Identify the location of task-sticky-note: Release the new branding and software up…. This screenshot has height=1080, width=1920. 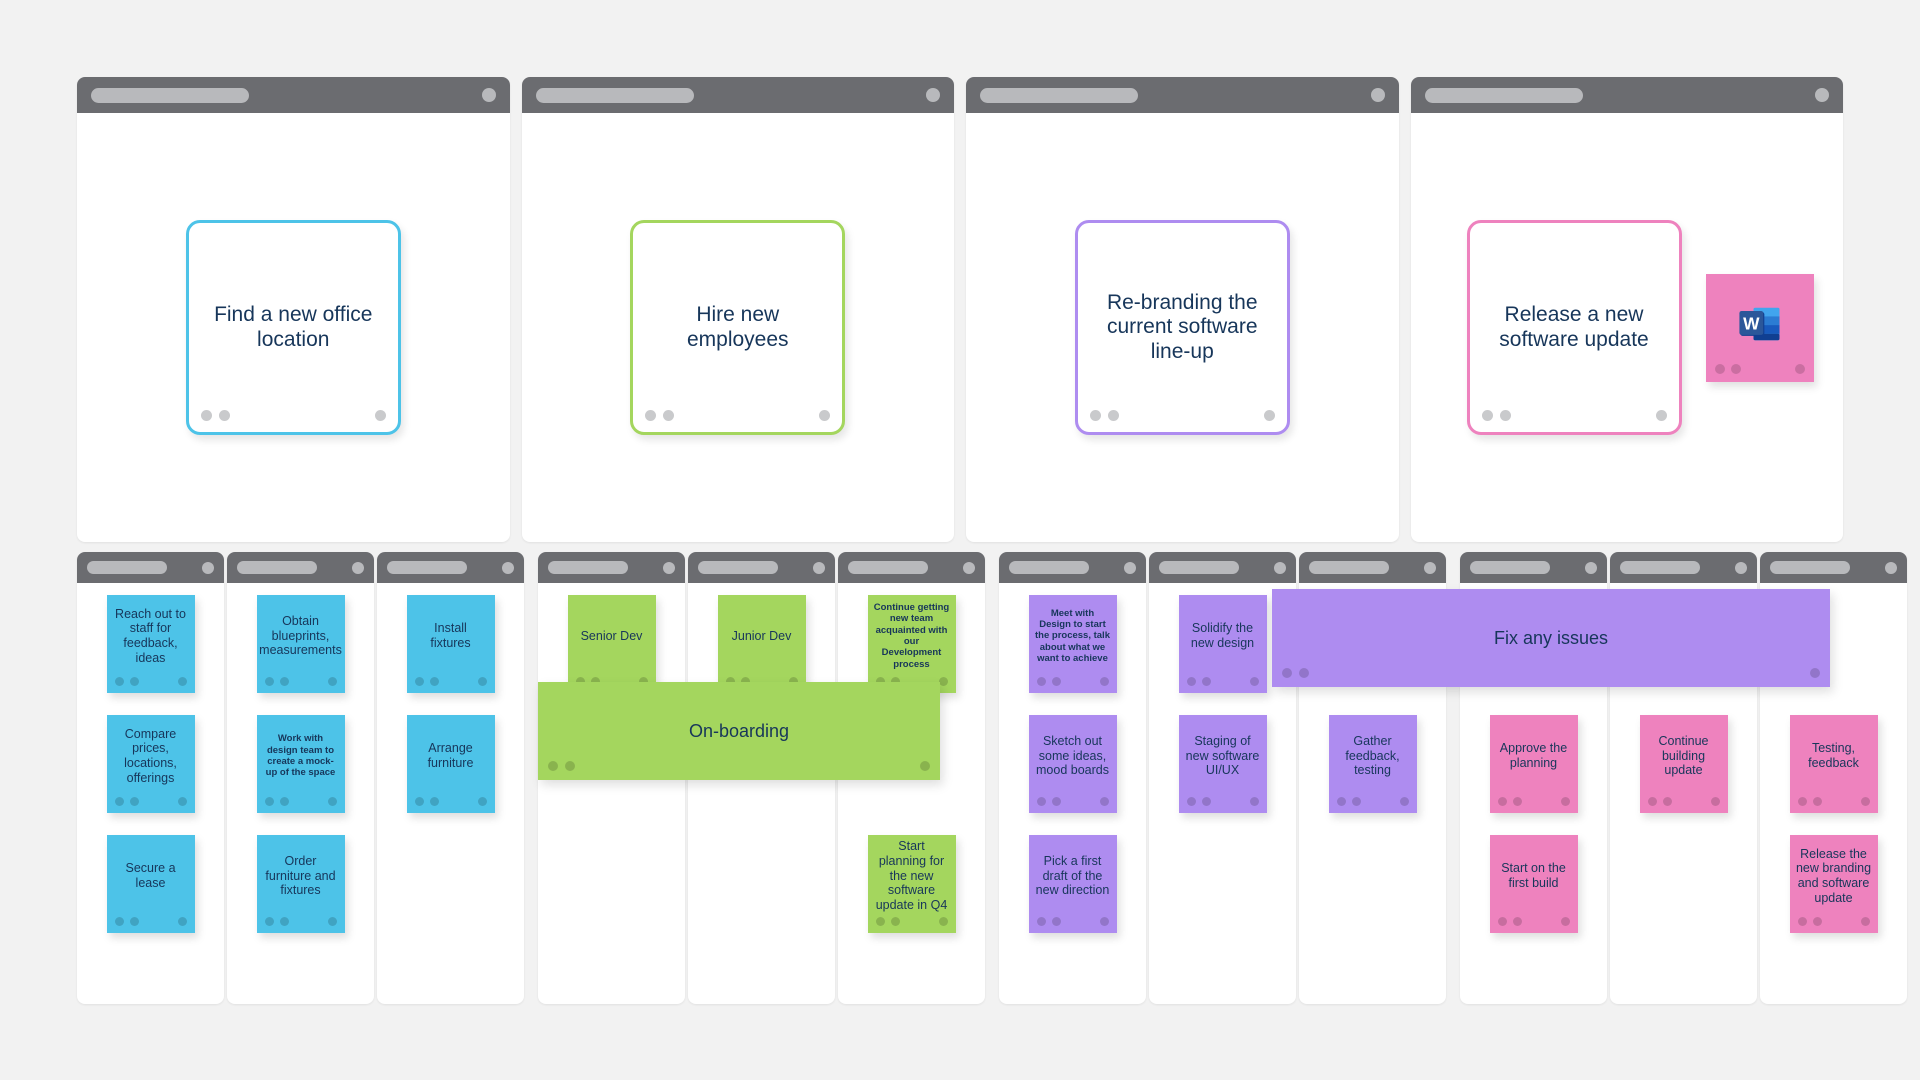
(1833, 884).